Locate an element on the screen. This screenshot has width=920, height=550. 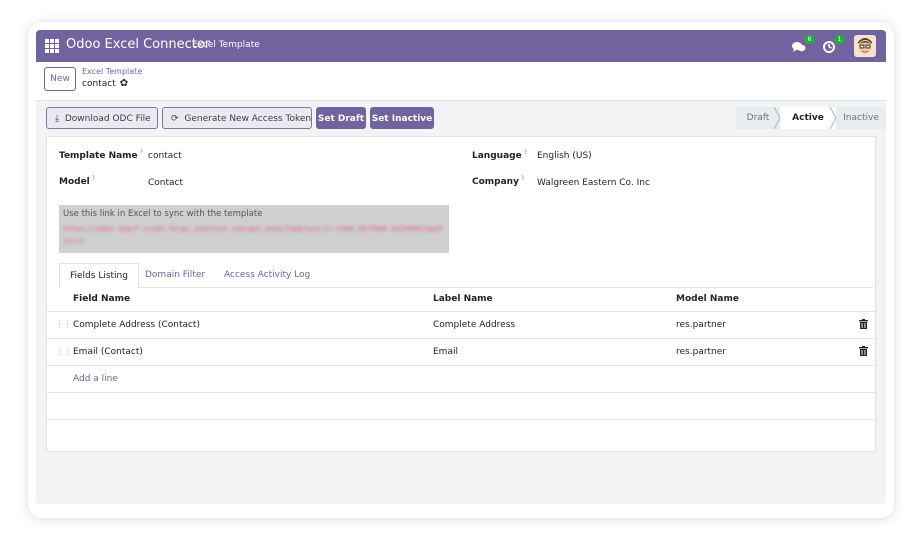
refresh-icon: ⟳ is located at coordinates (175, 119).